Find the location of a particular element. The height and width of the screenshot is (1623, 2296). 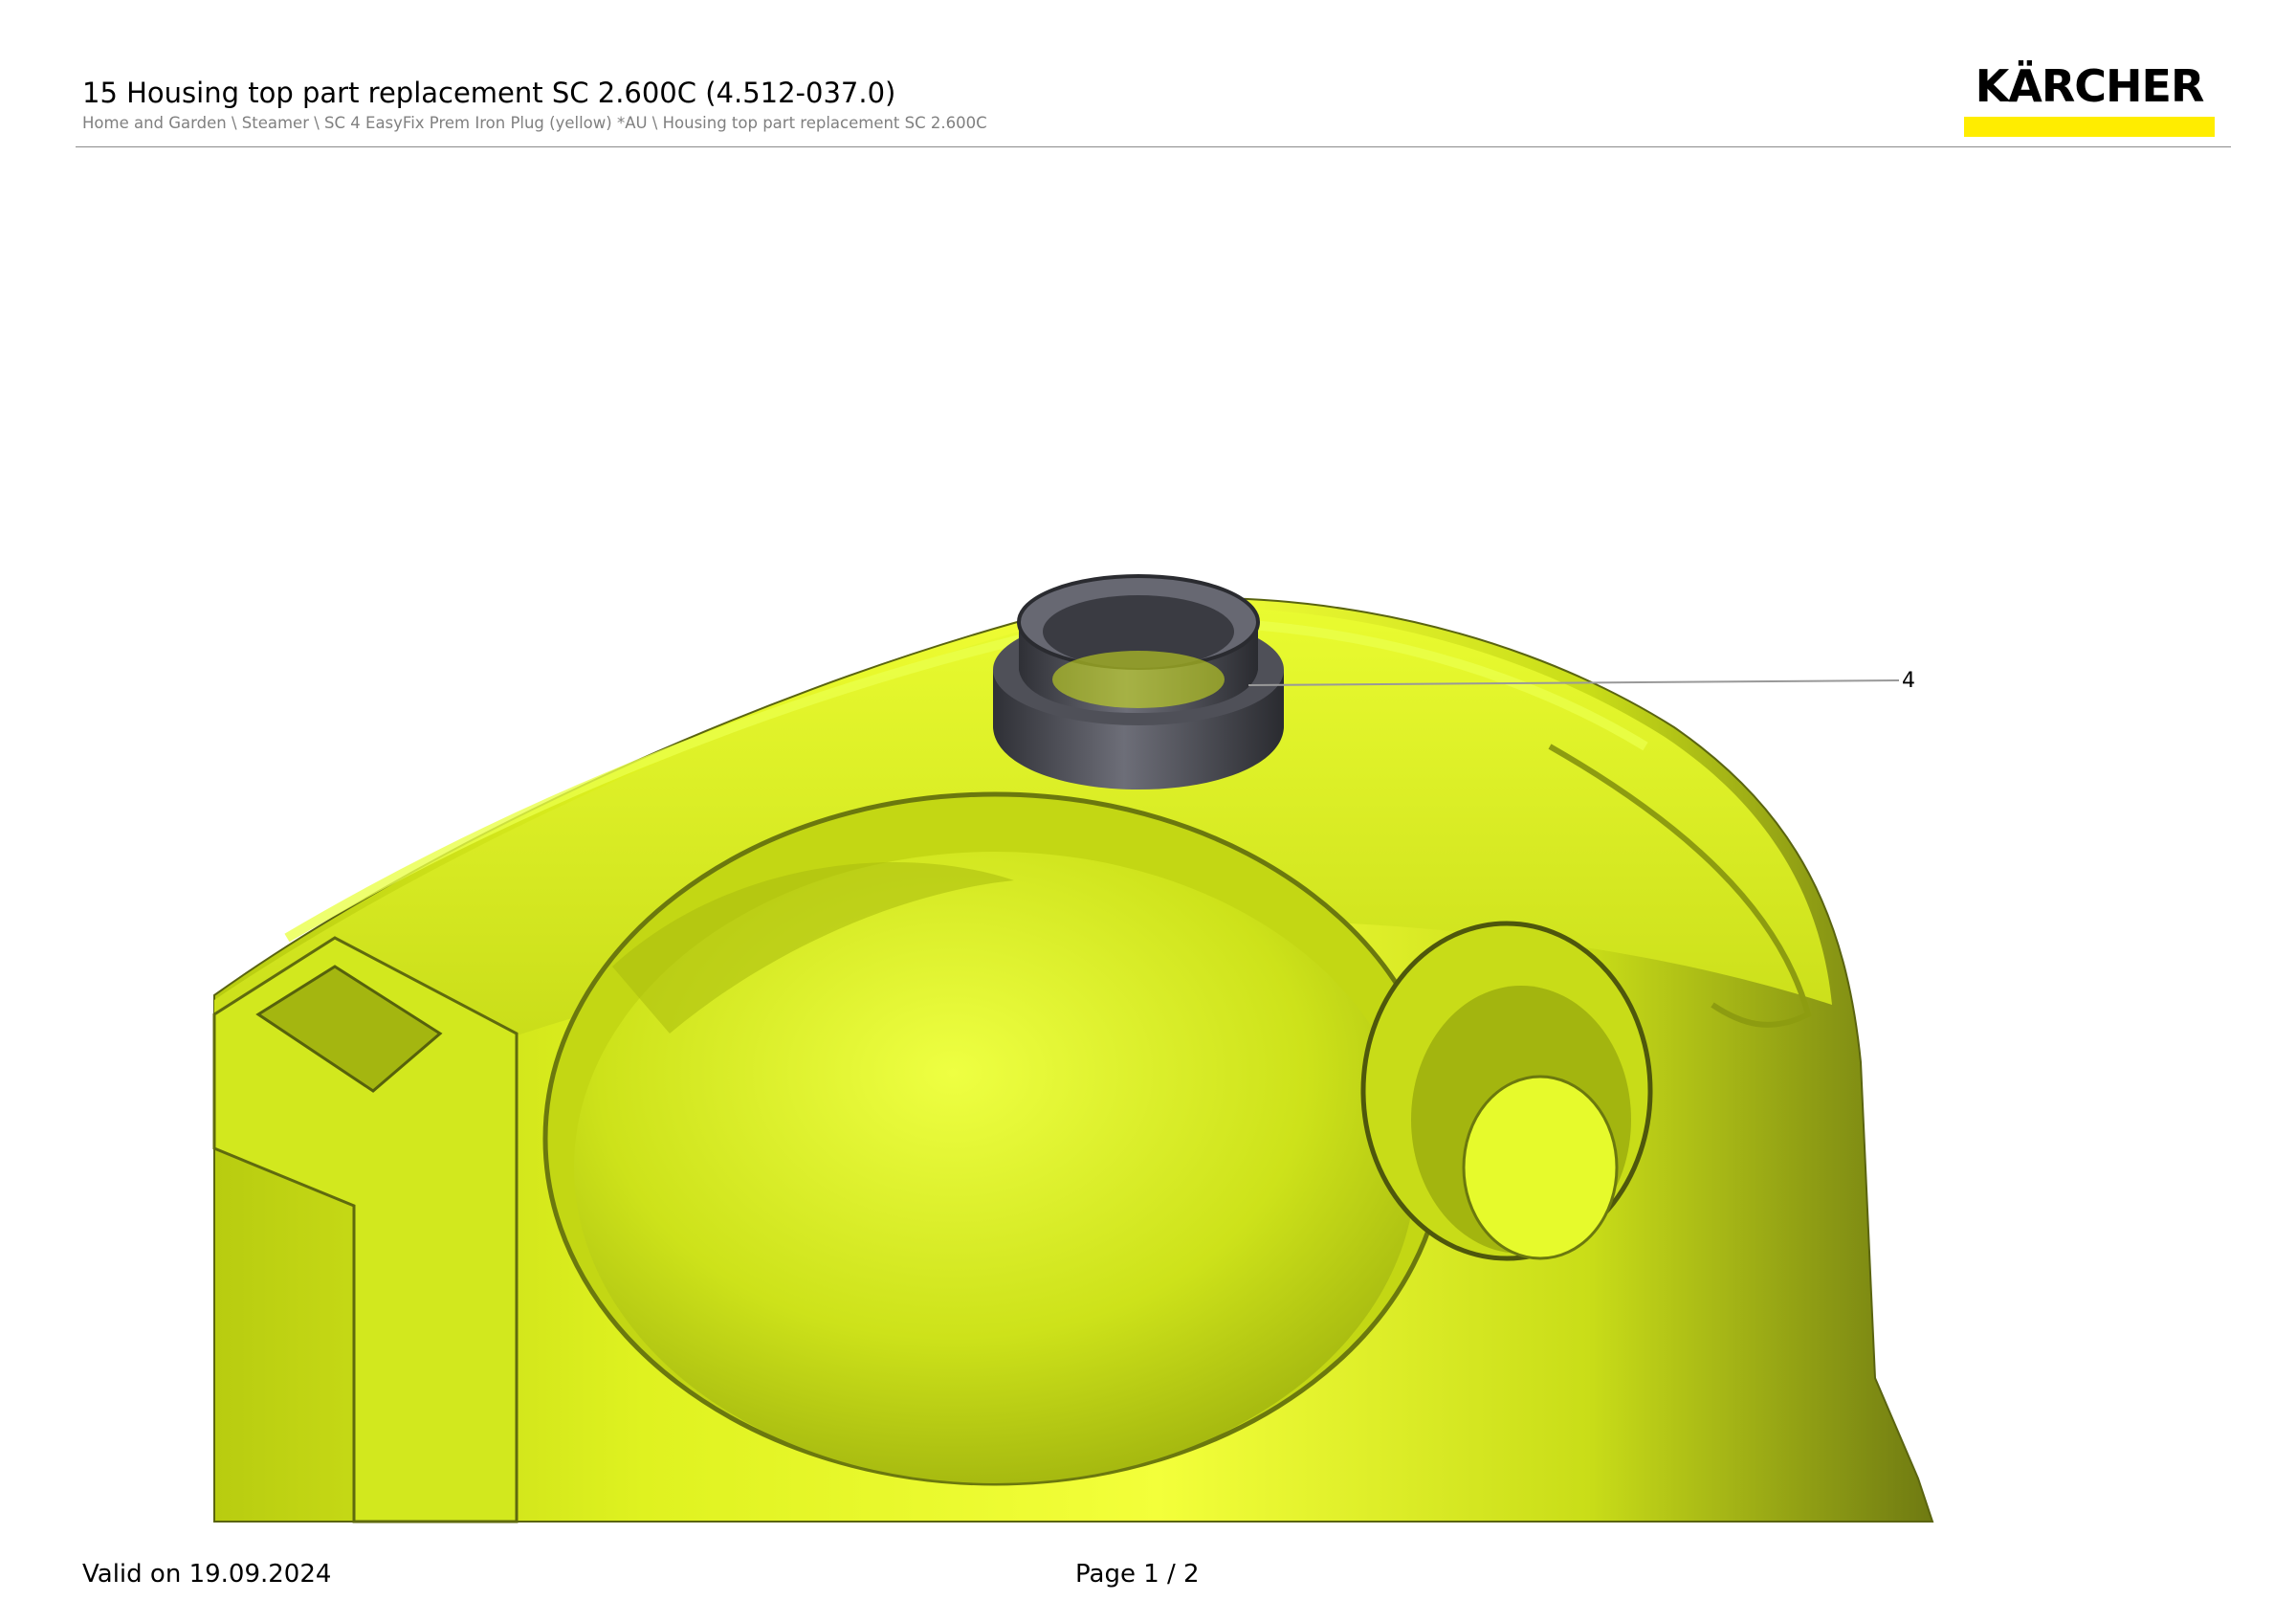

filler-plug is located at coordinates (1541, 1168).